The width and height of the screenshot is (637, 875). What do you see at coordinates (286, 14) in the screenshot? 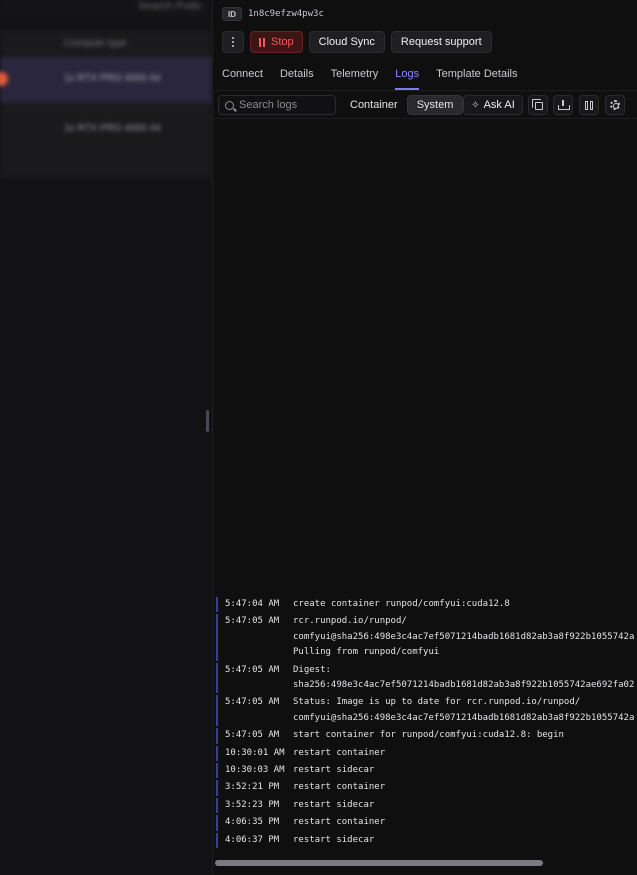
I see `pod-id: 1n8c9efzw4pw3c` at bounding box center [286, 14].